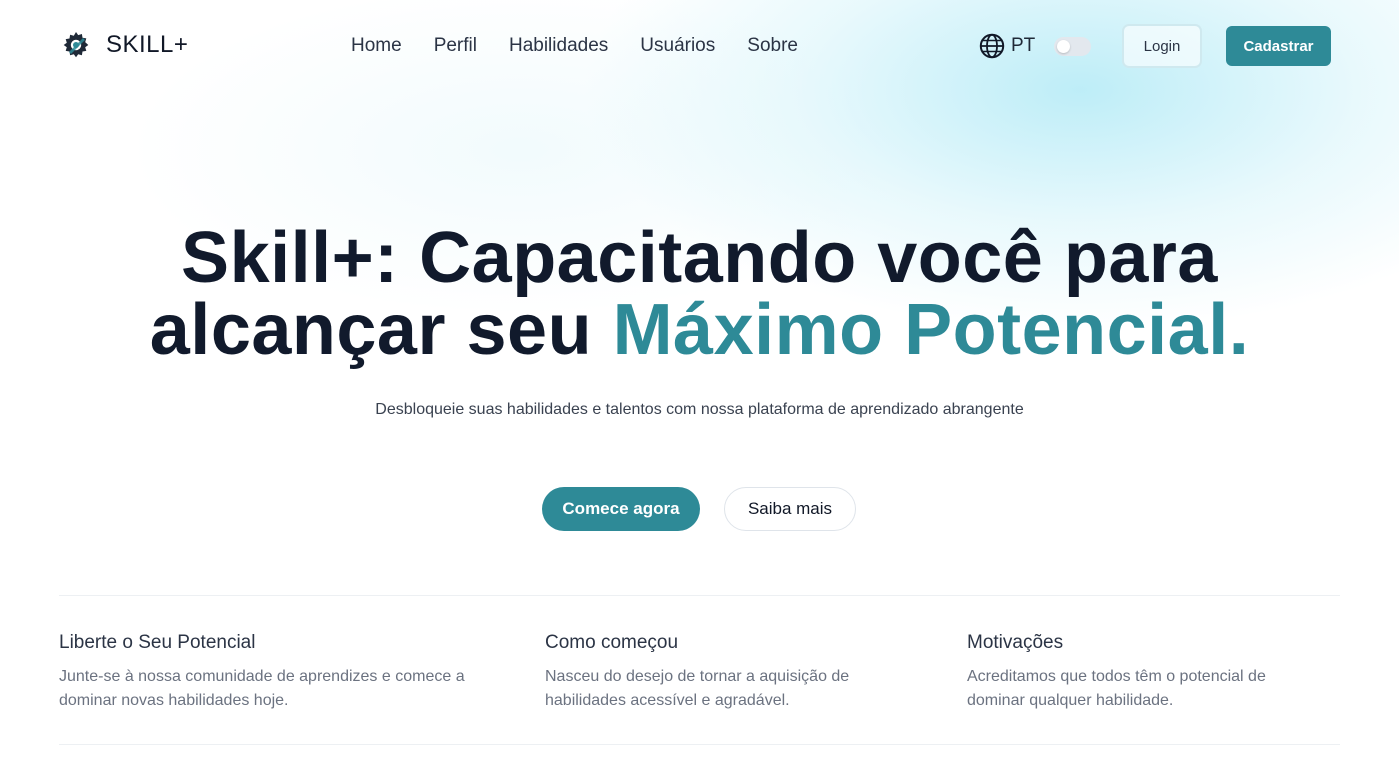 The width and height of the screenshot is (1399, 771). I want to click on divider-top, so click(699, 595).